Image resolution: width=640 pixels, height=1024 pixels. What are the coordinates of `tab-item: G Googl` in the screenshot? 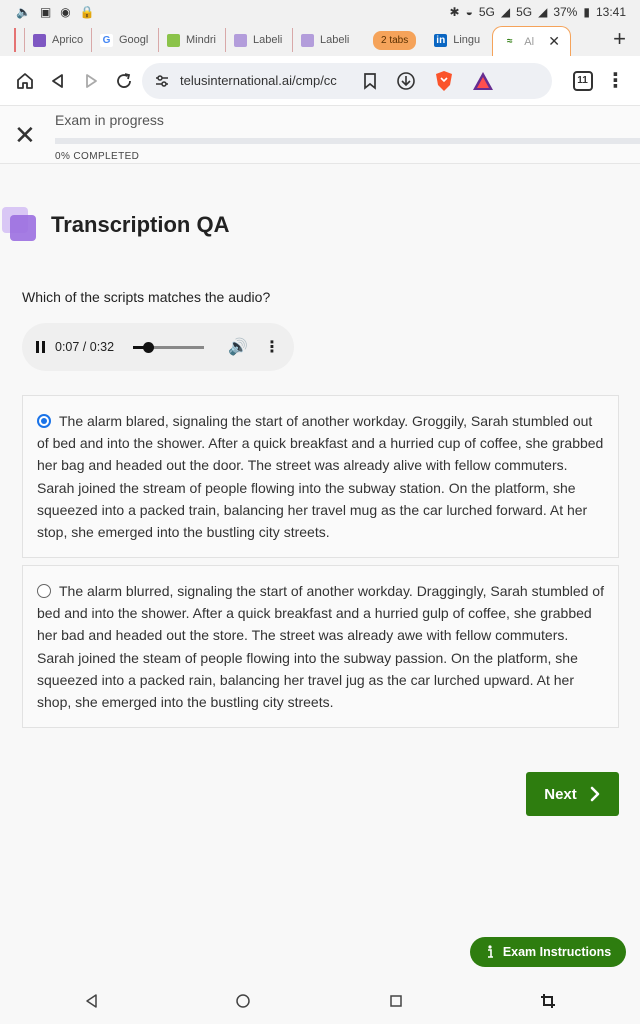 It's located at (124, 40).